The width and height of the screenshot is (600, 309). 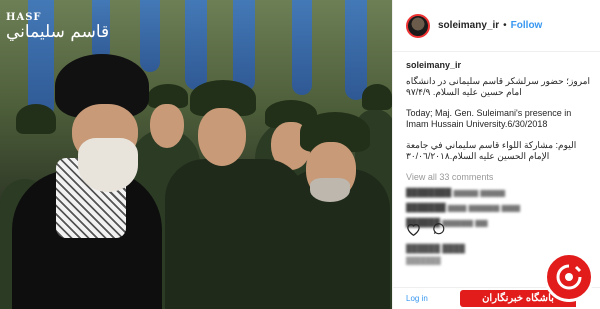 What do you see at coordinates (108, 165) in the screenshot?
I see `cleric-beard` at bounding box center [108, 165].